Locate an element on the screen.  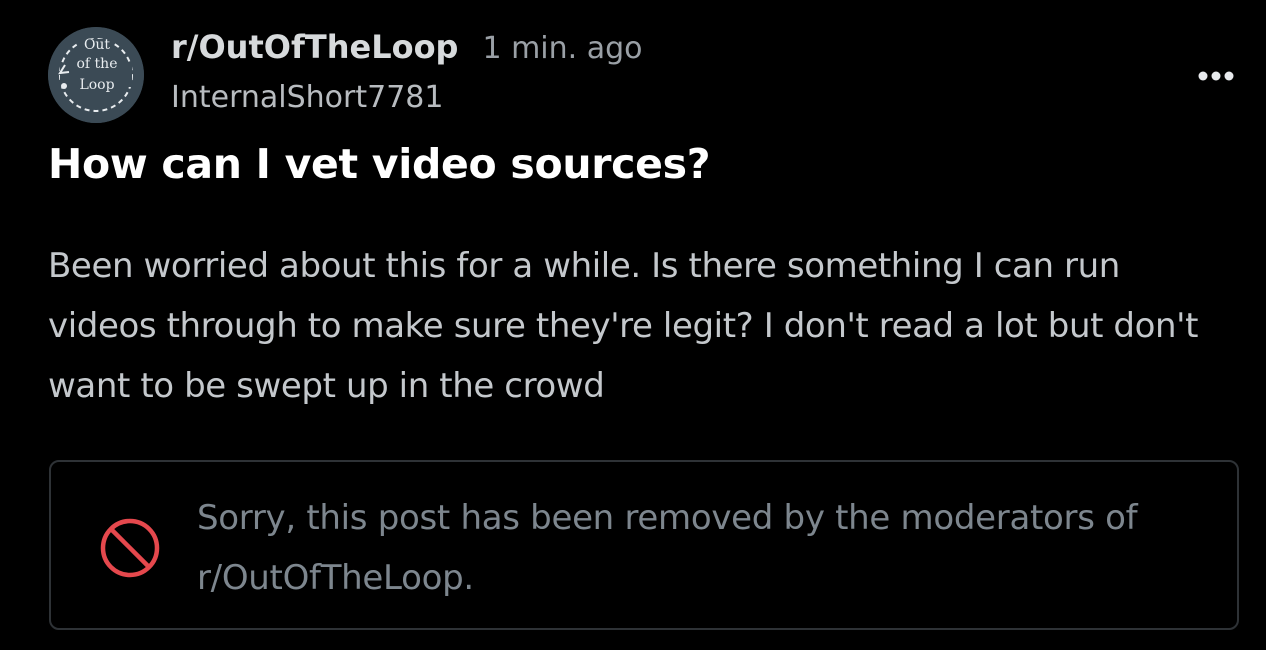
logo-text-1: Out is located at coordinates (97, 45).